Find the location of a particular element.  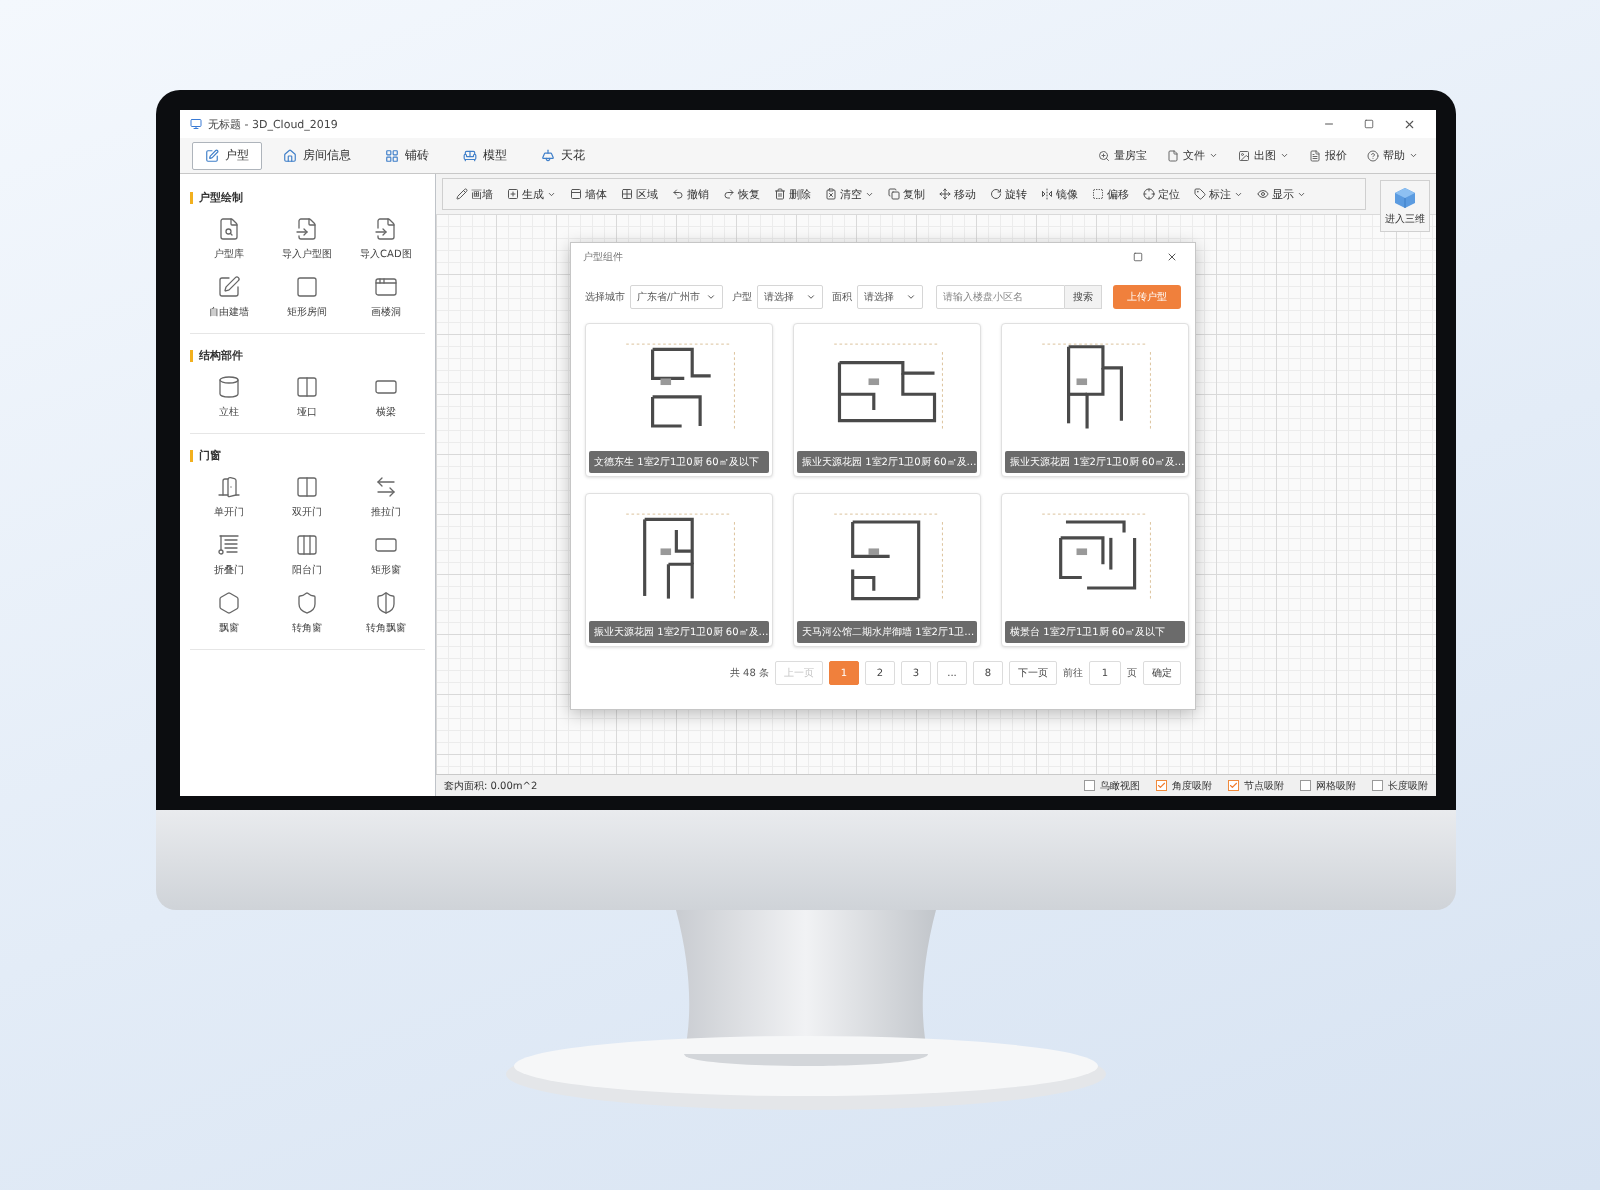

door-icon is located at coordinates (229, 487).